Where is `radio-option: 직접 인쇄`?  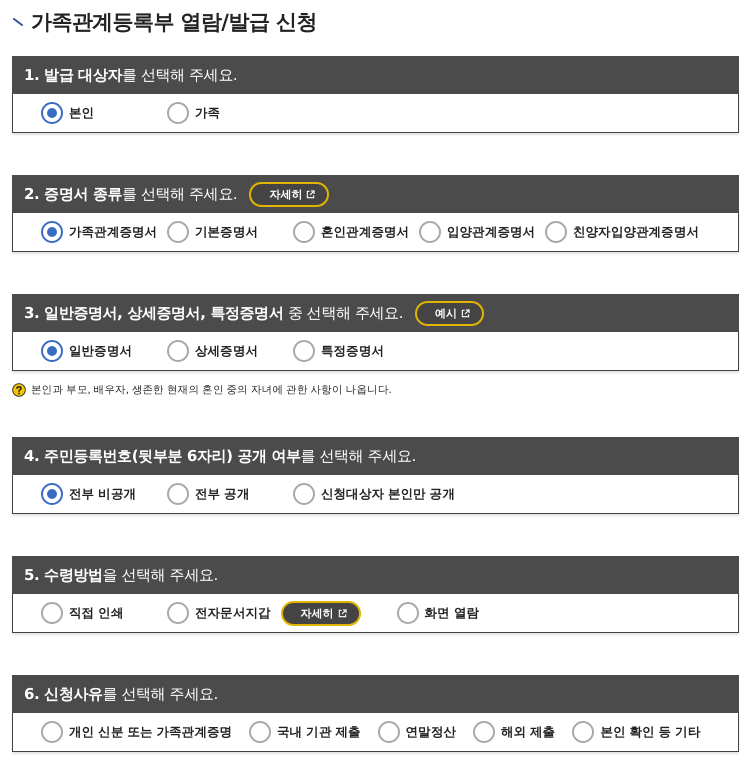 radio-option: 직접 인쇄 is located at coordinates (82, 613).